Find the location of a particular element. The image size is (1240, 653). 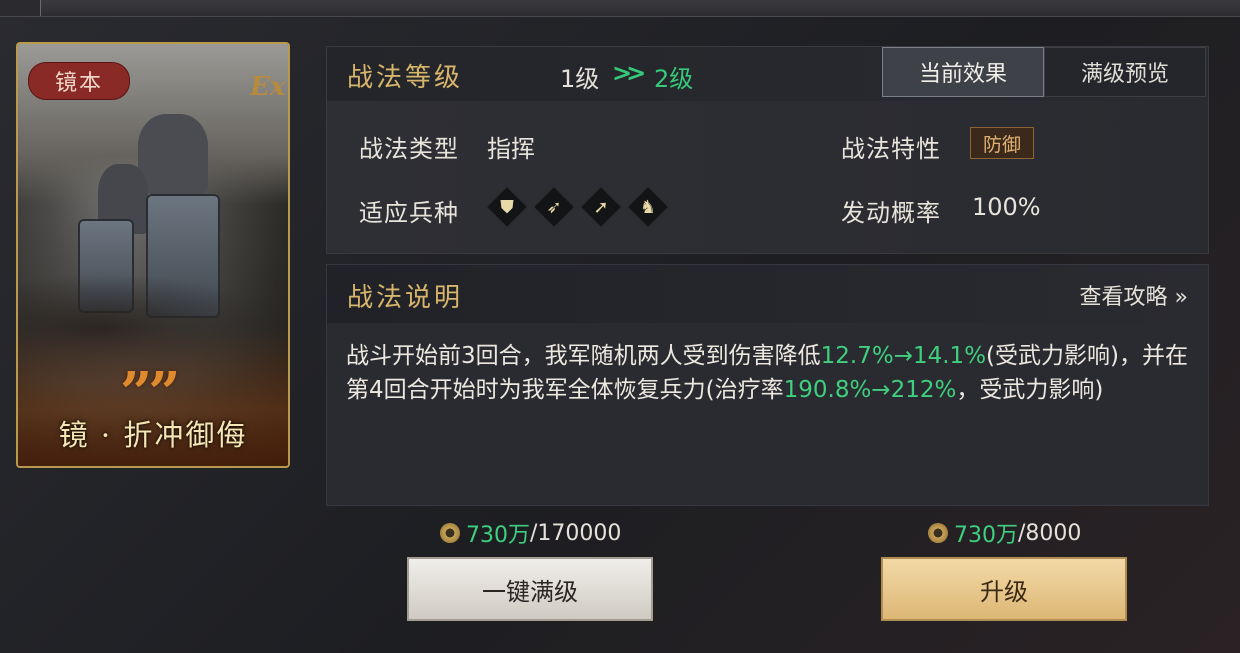

desc-highlight-1: 12.7%→14.1% is located at coordinates (903, 356).